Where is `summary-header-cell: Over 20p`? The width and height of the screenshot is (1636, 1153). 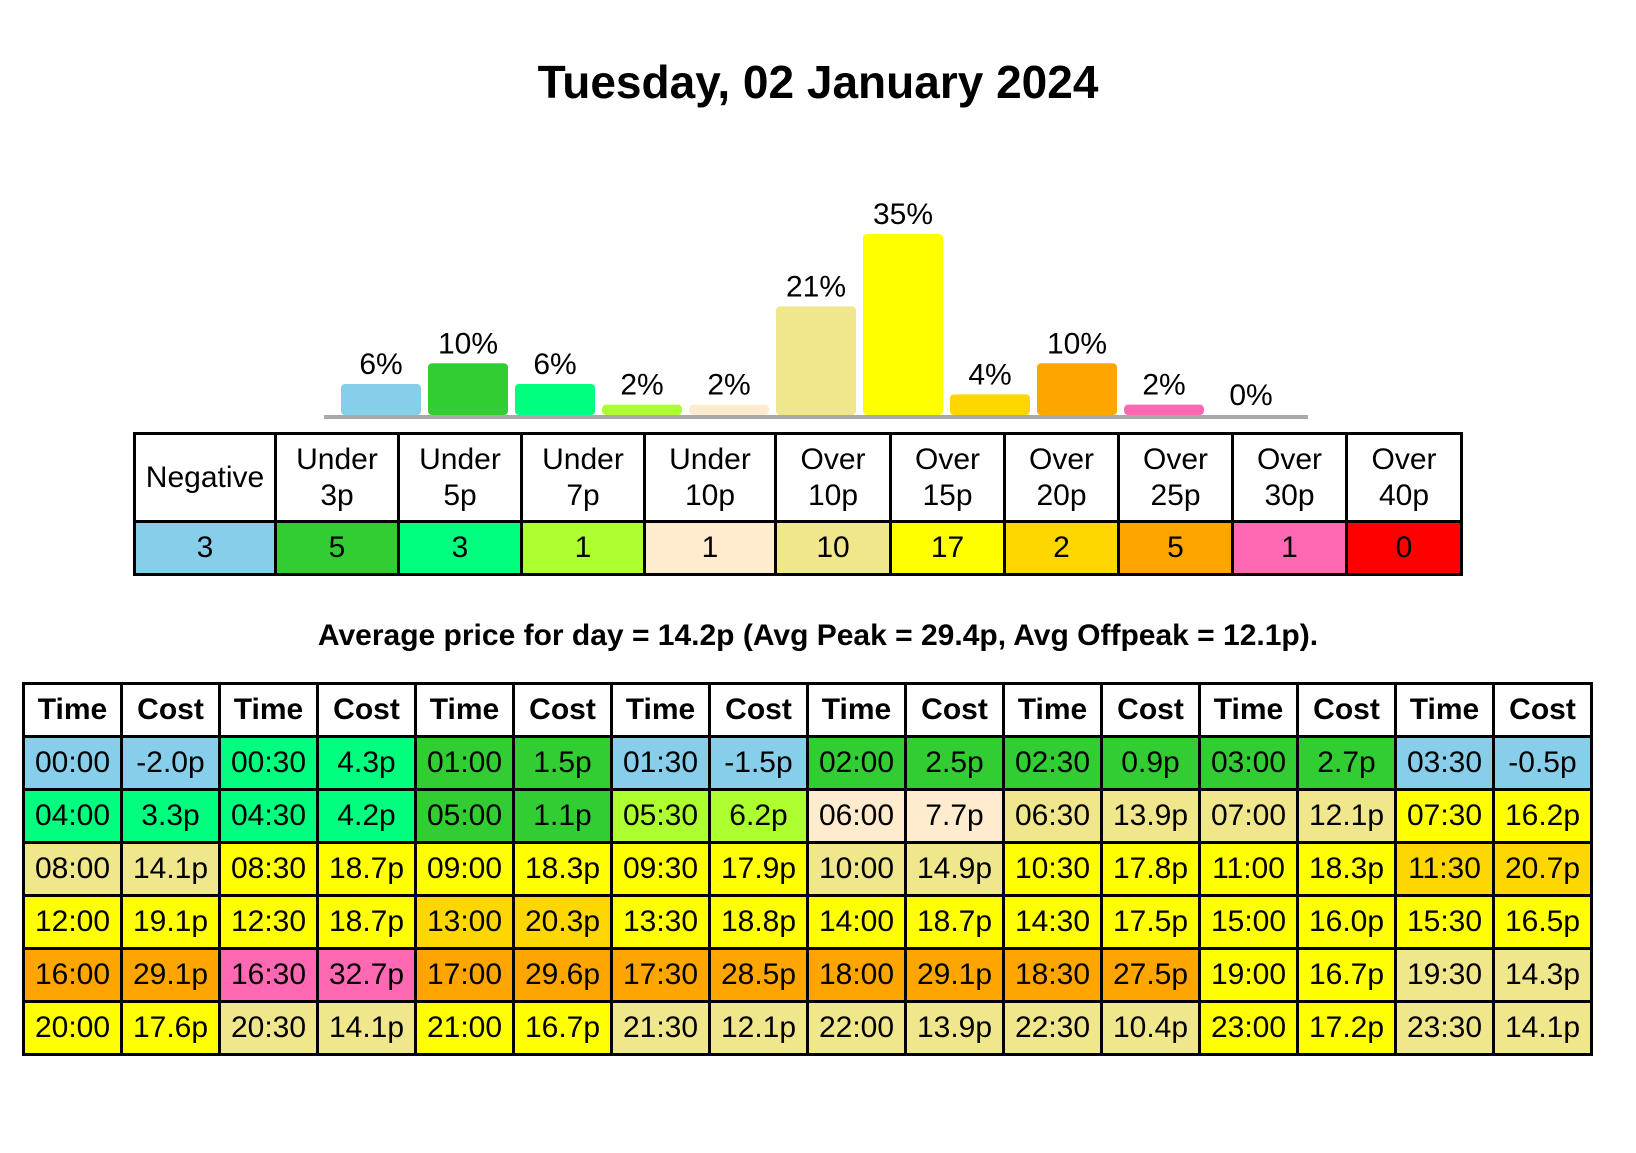
summary-header-cell: Over 20p is located at coordinates (1061, 477).